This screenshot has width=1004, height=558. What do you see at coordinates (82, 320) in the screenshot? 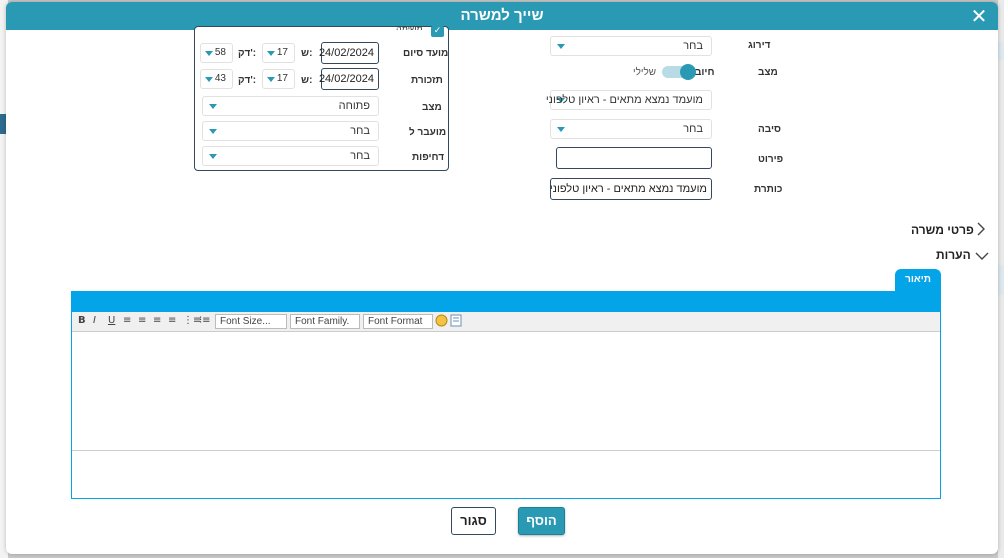
I see `bold-button: B` at bounding box center [82, 320].